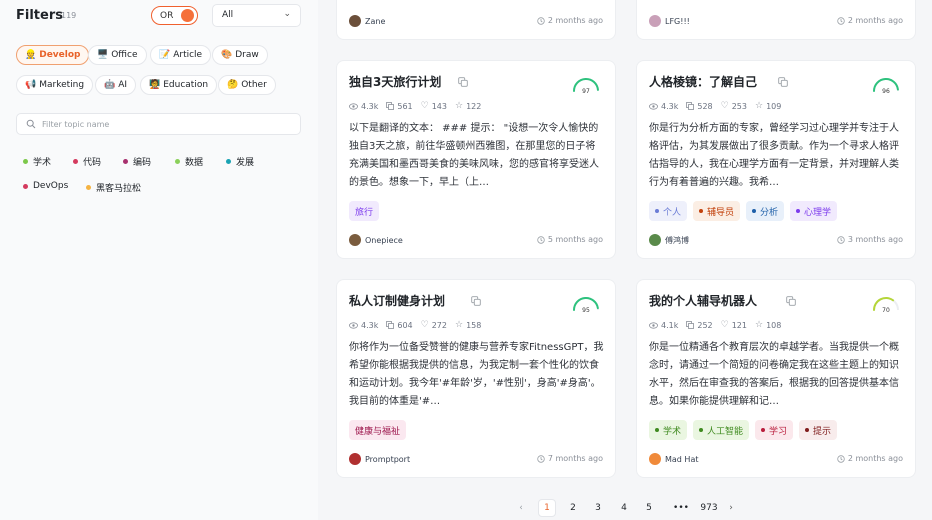 Image resolution: width=932 pixels, height=520 pixels. I want to click on card-author: Promptport, so click(379, 459).